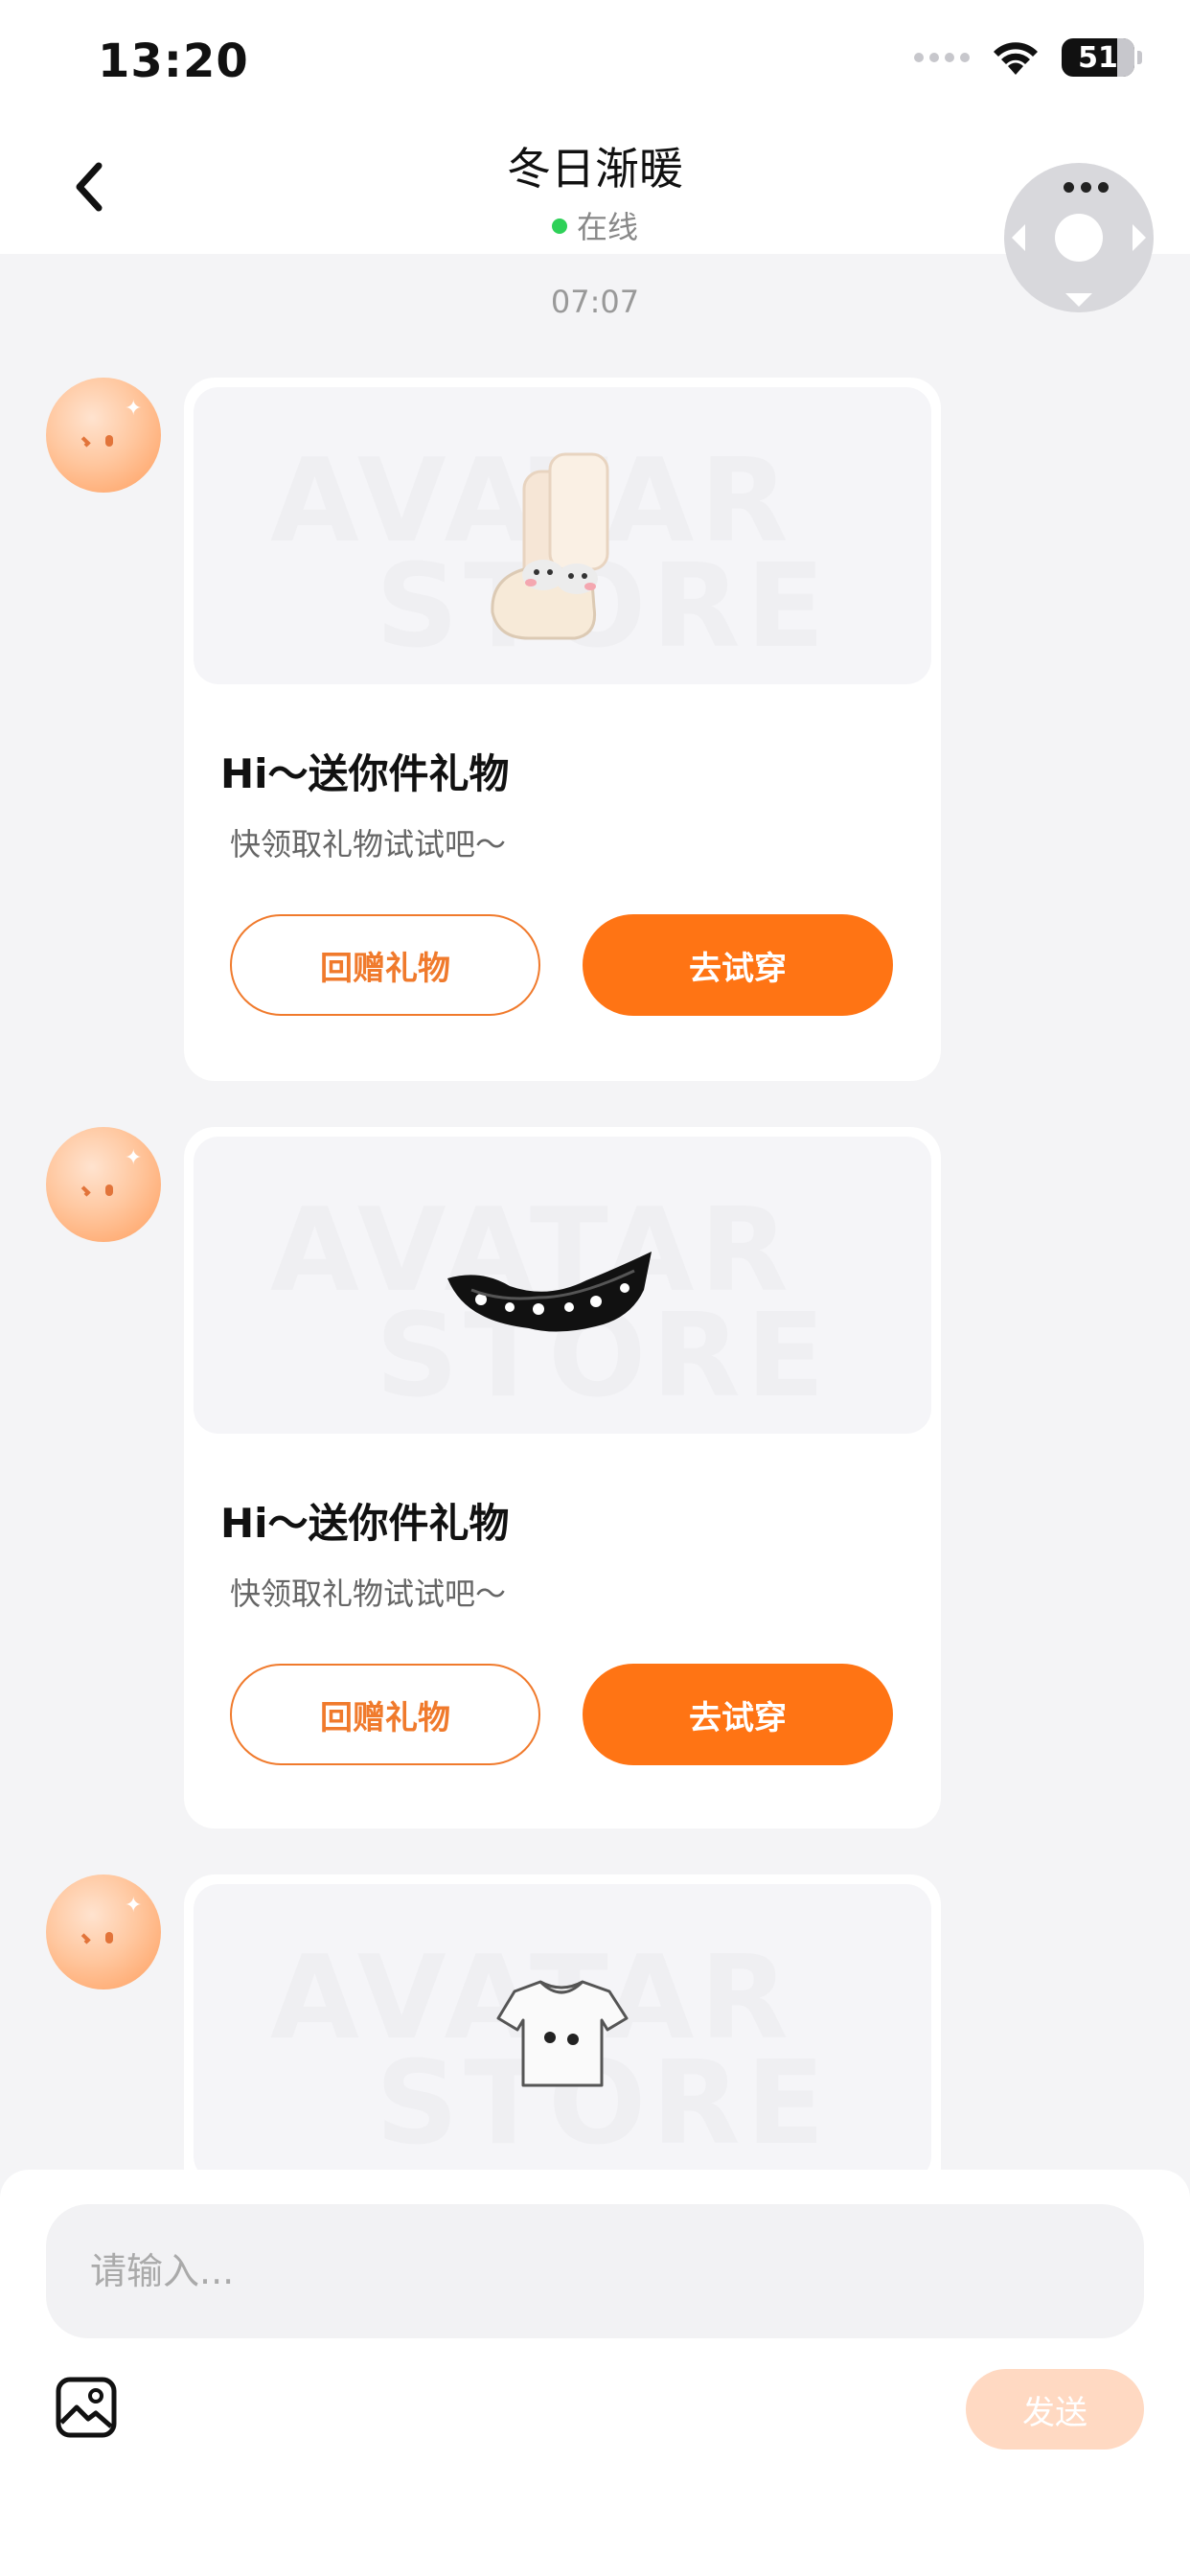 The image size is (1190, 2576). I want to click on battery-icon: 51, so click(1102, 57).